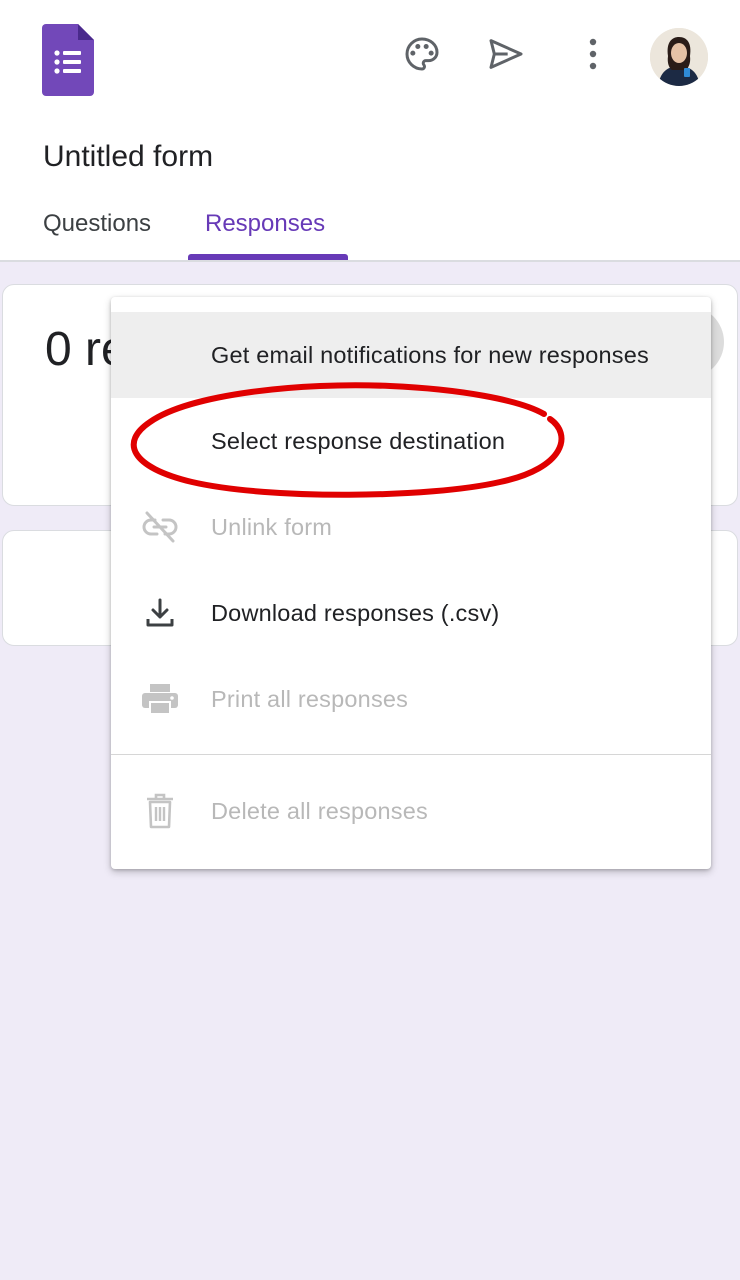 This screenshot has width=740, height=1280. Describe the element at coordinates (358, 440) in the screenshot. I see `menu-item-label: Select response destination` at that location.